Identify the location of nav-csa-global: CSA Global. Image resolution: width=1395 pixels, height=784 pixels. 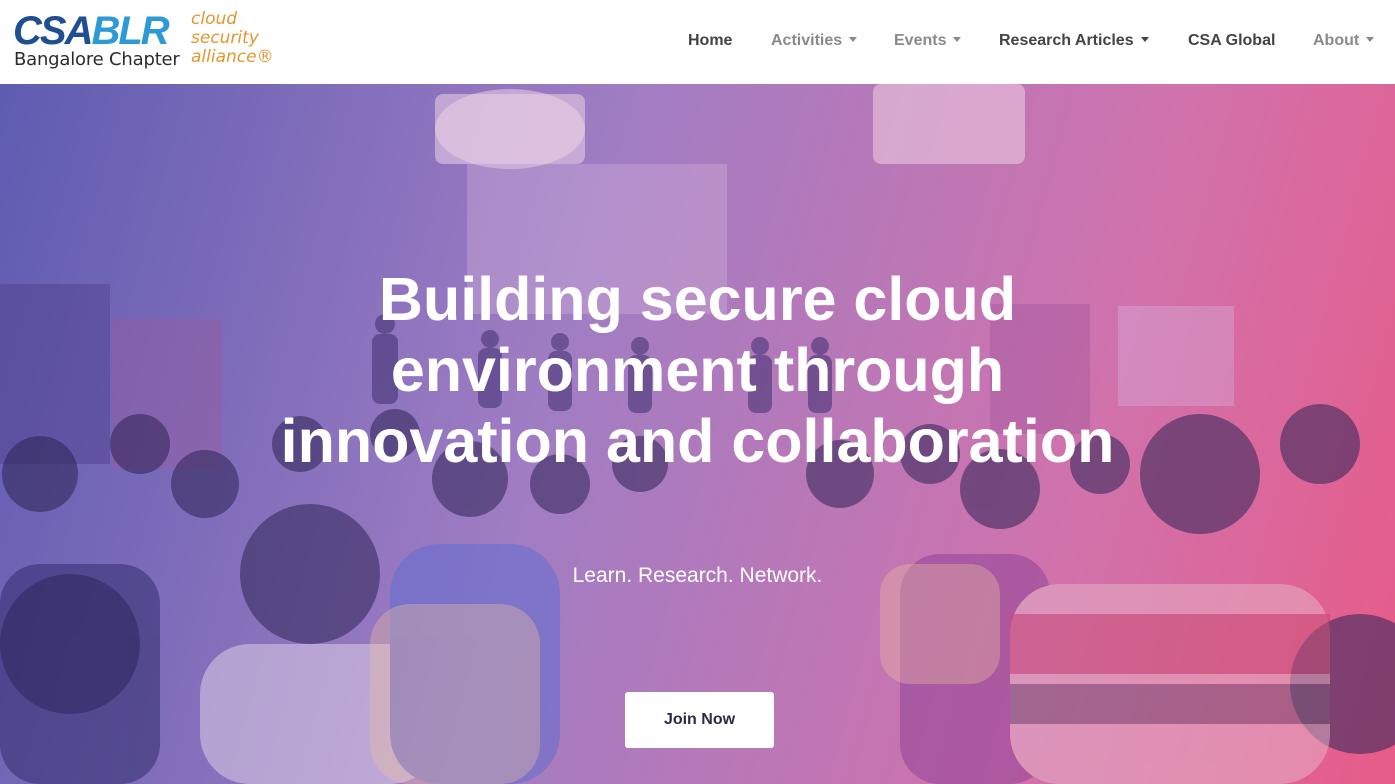
(1231, 41).